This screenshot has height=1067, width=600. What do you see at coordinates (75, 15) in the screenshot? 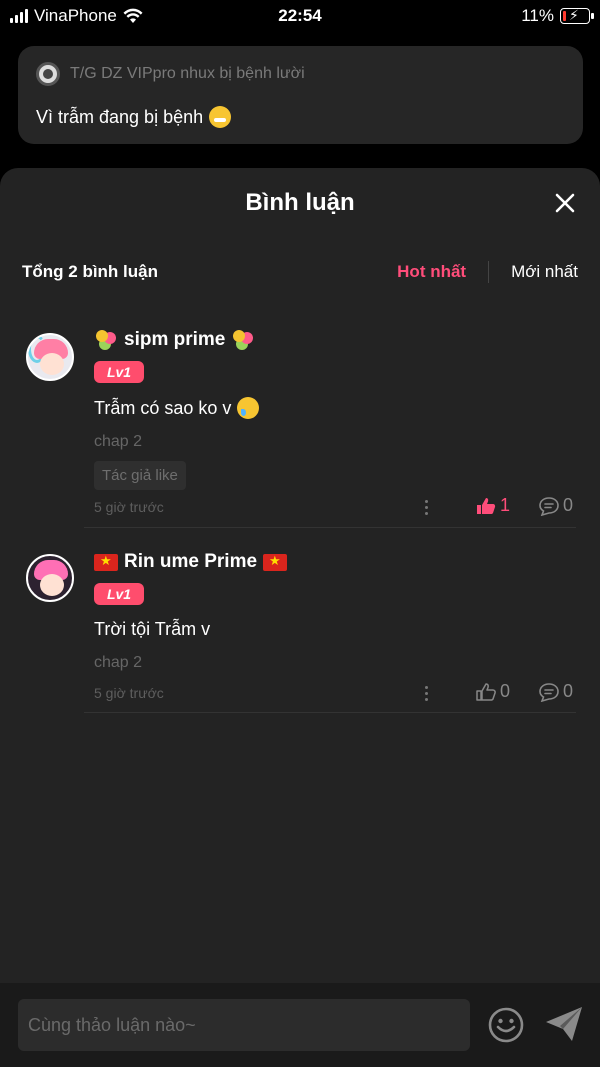
I see `carrier-name: VinaPhone` at bounding box center [75, 15].